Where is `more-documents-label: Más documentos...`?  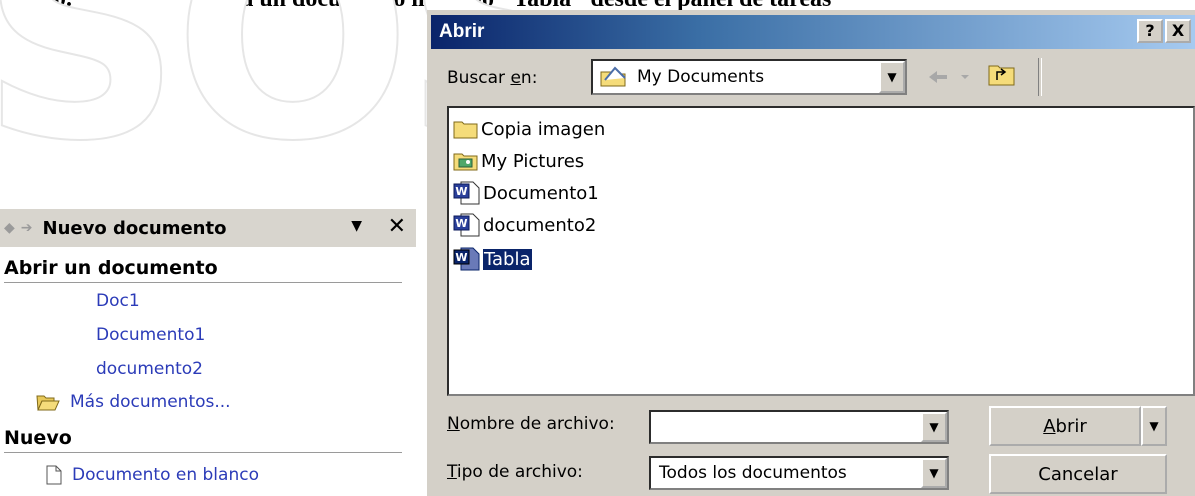 more-documents-label: Más documentos... is located at coordinates (150, 402).